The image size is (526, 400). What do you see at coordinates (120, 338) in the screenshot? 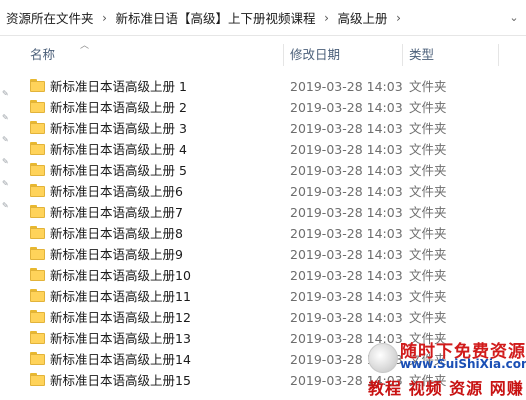
I see `file-name: 新标准日本语高级上册13` at bounding box center [120, 338].